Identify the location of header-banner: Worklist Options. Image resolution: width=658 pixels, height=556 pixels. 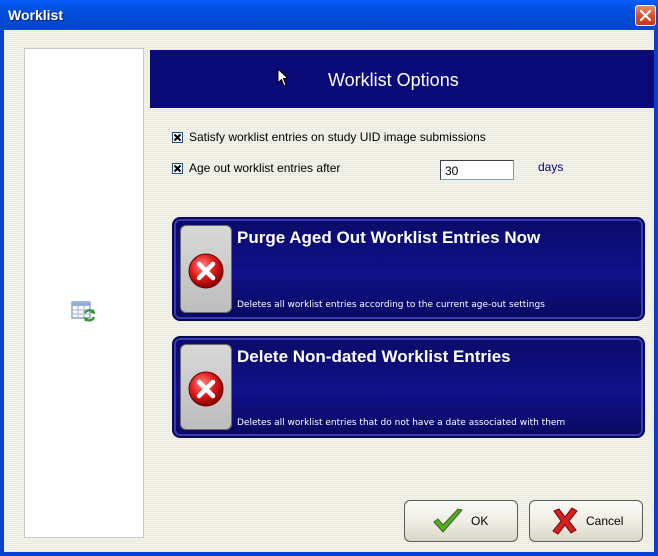
(402, 79).